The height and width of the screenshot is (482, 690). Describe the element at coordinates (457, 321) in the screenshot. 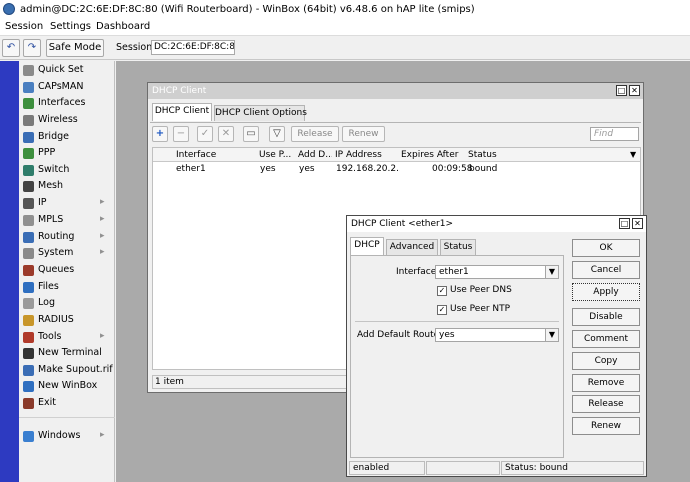

I see `section-divider` at that location.